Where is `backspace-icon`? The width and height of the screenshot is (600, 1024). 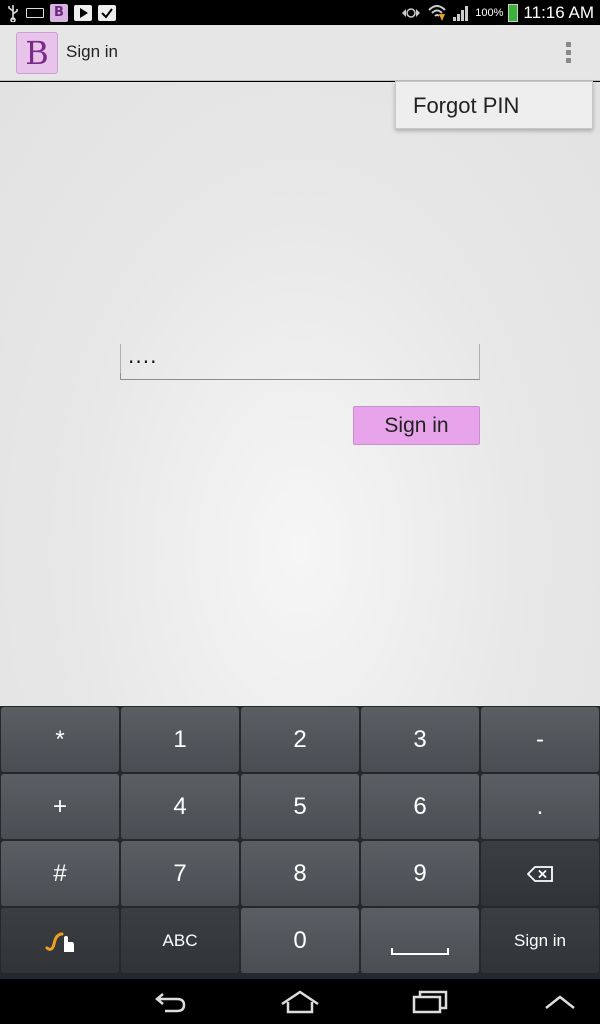
backspace-icon is located at coordinates (540, 873).